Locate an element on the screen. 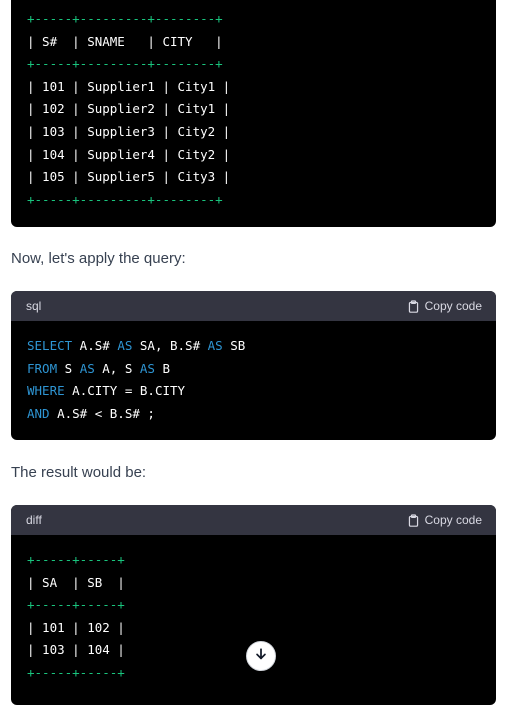 The image size is (519, 705). sql-keyword: AND is located at coordinates (38, 413).